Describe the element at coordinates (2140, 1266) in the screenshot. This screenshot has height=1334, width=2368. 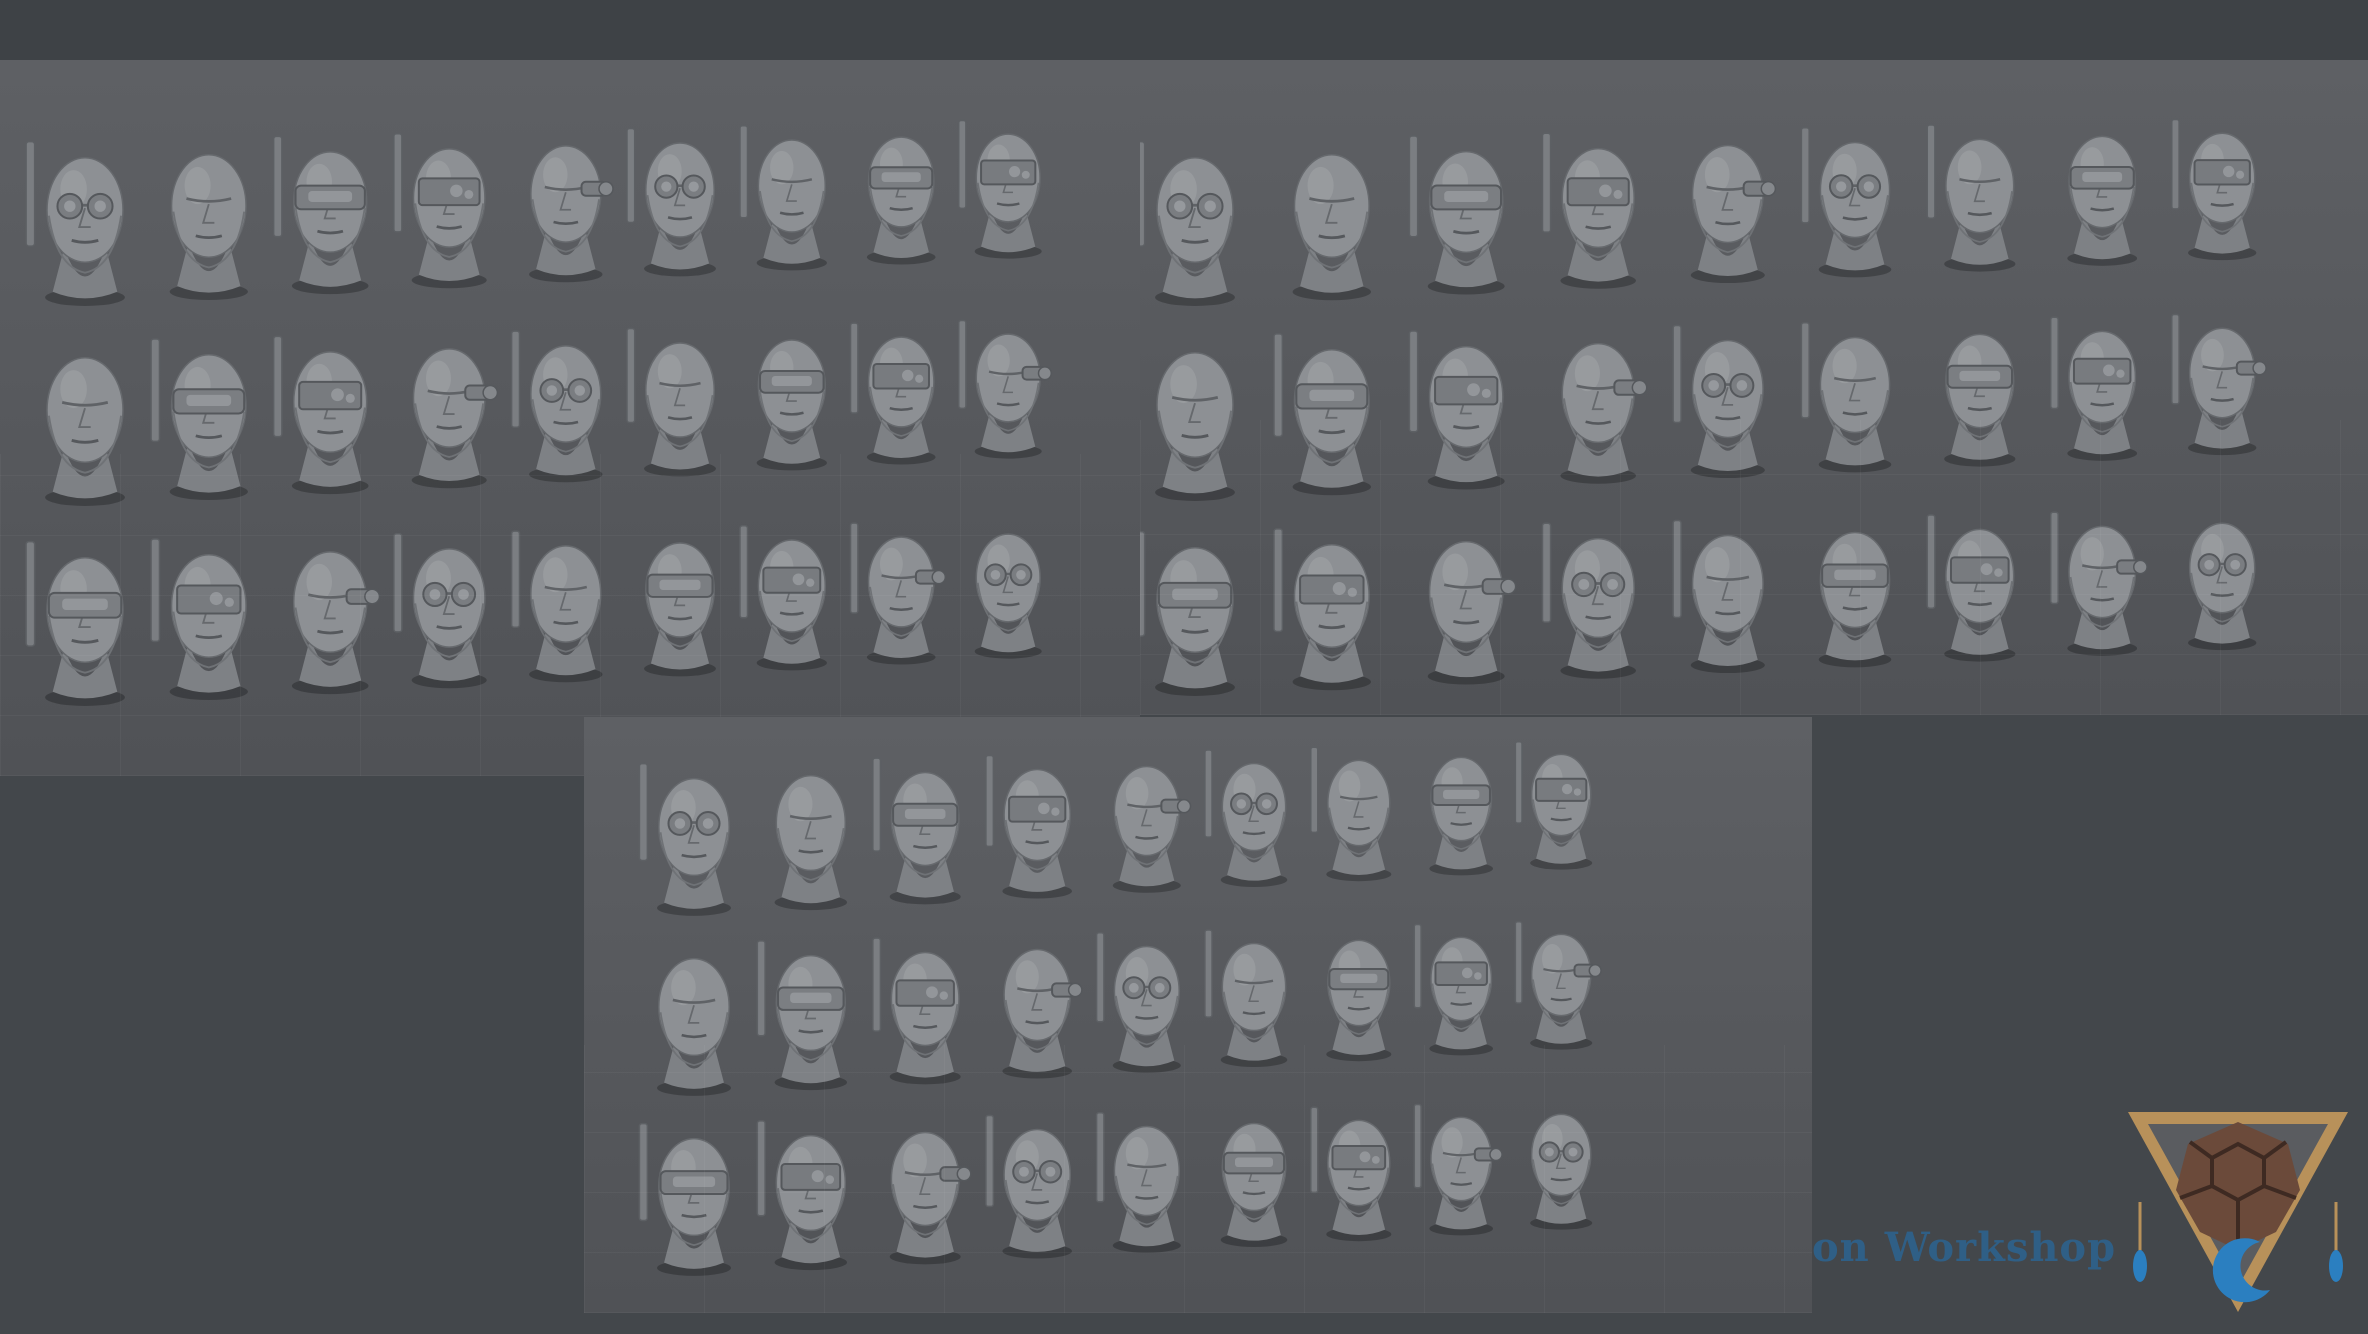
I see `feather-left-icon` at that location.